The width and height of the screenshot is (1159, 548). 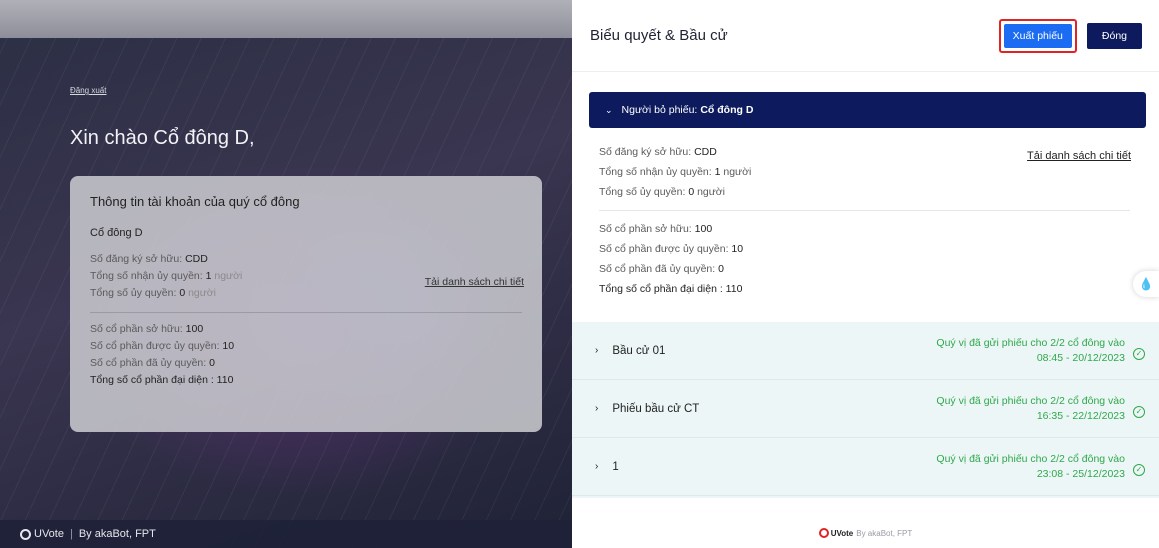 What do you see at coordinates (662, 192) in the screenshot?
I see `delegated-proxy-row: Tổng số ủy quyền: 0 người` at bounding box center [662, 192].